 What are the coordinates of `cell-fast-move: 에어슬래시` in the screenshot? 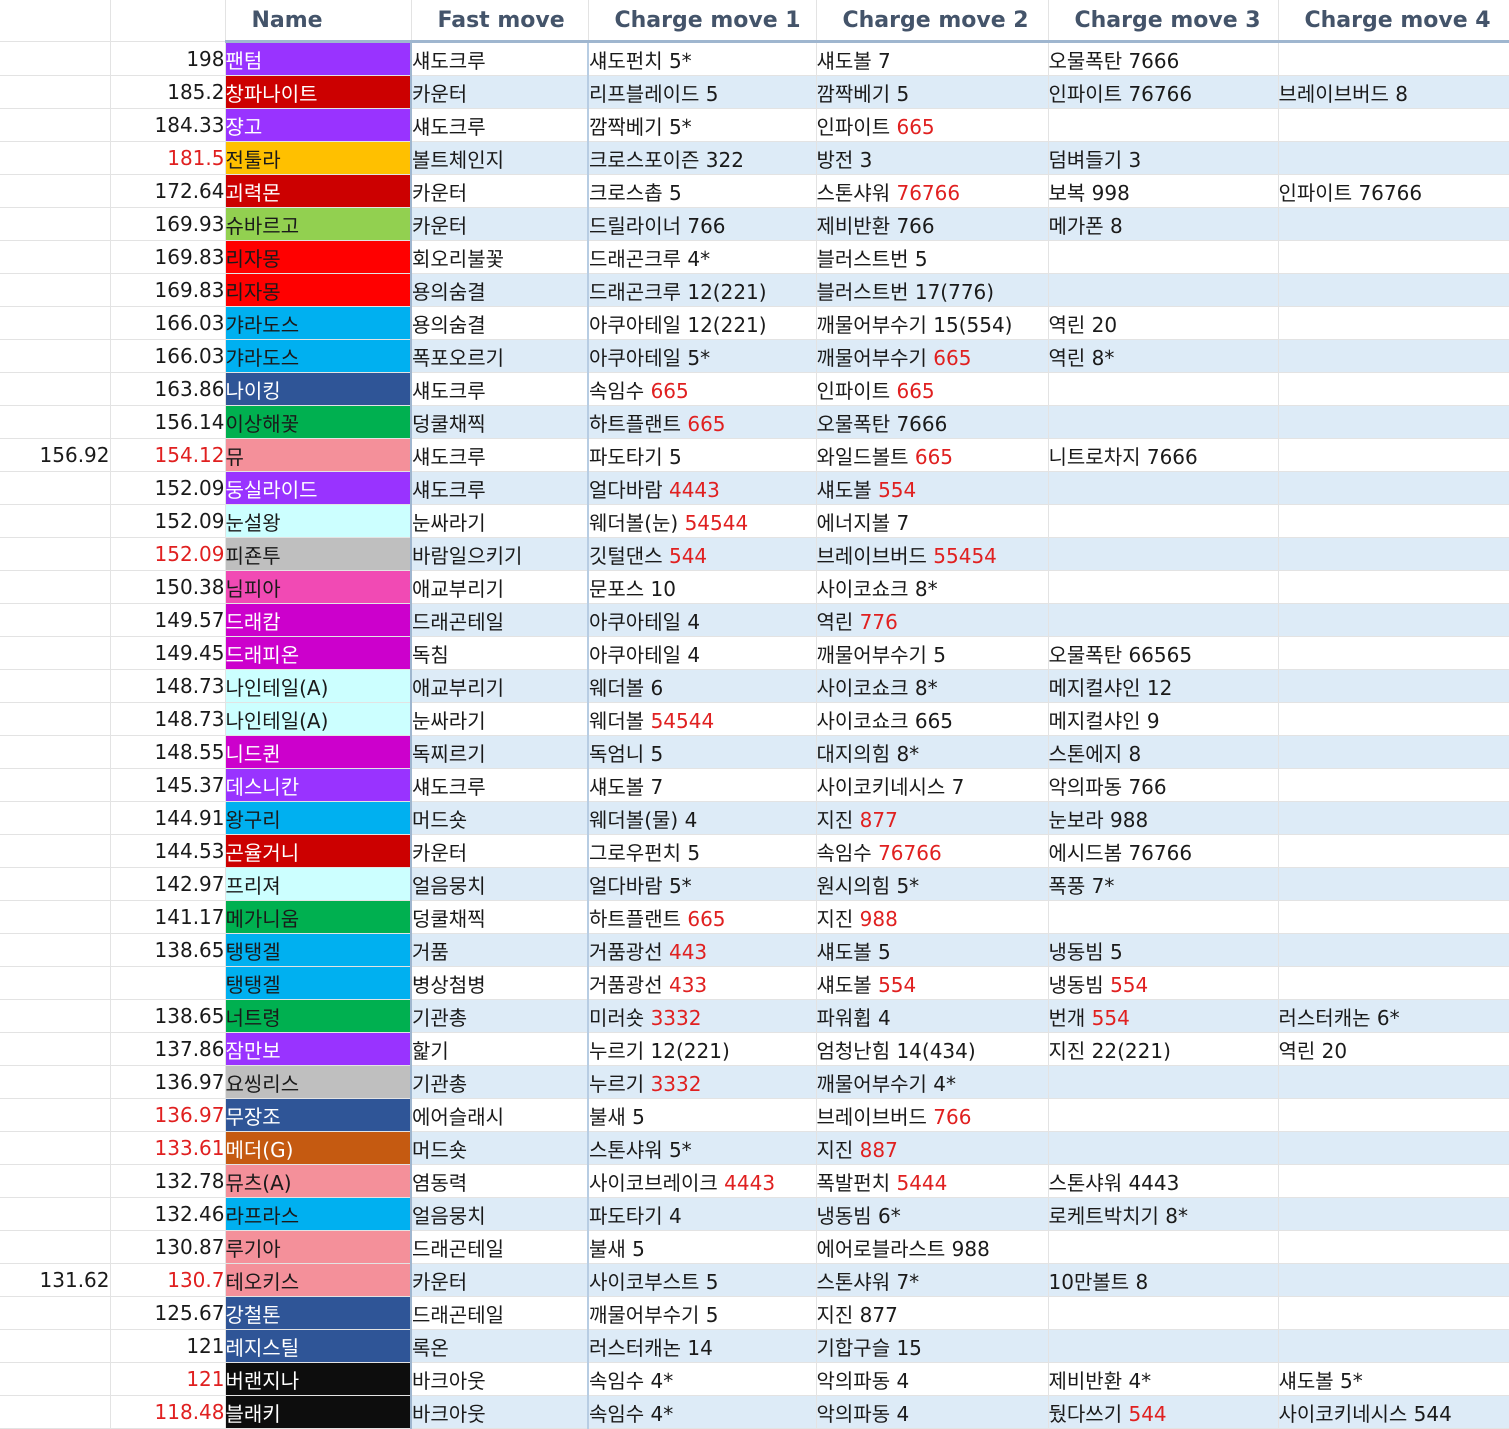 It's located at (499, 1115).